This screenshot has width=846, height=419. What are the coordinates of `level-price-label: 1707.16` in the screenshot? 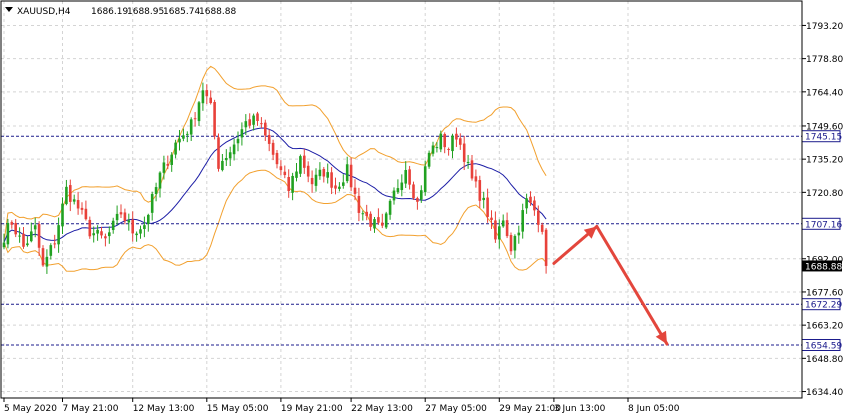 It's located at (823, 225).